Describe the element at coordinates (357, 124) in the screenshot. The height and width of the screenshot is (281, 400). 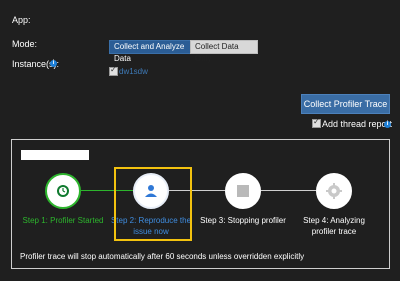
I see `thread-report-label: Add thread report` at that location.